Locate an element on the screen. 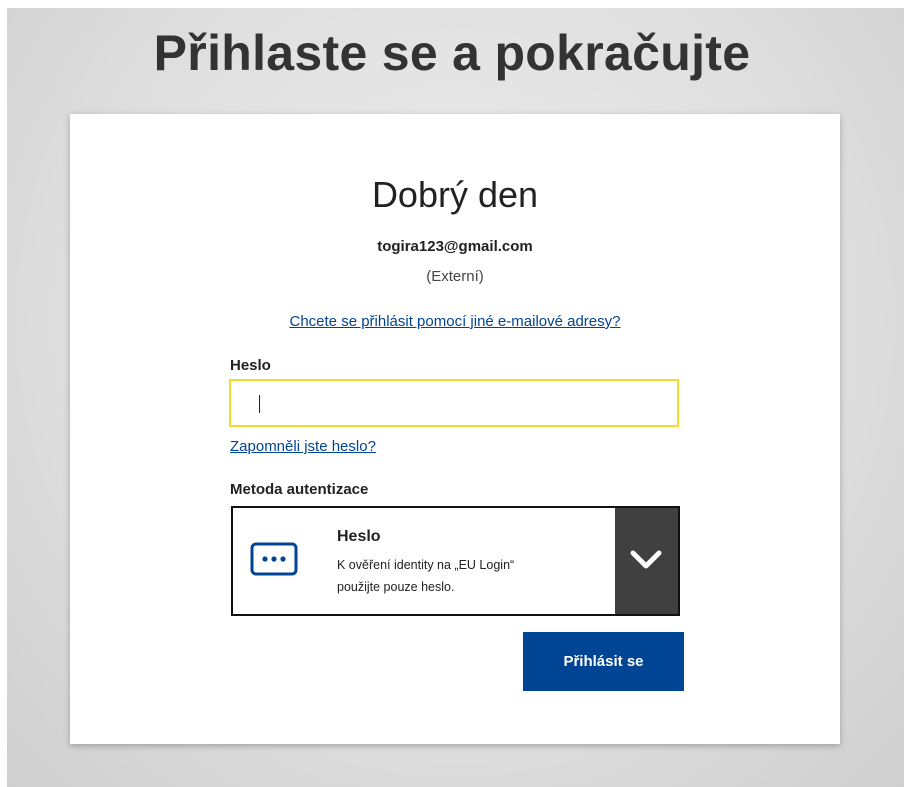  greeting-heading: Dobrý den is located at coordinates (455, 194).